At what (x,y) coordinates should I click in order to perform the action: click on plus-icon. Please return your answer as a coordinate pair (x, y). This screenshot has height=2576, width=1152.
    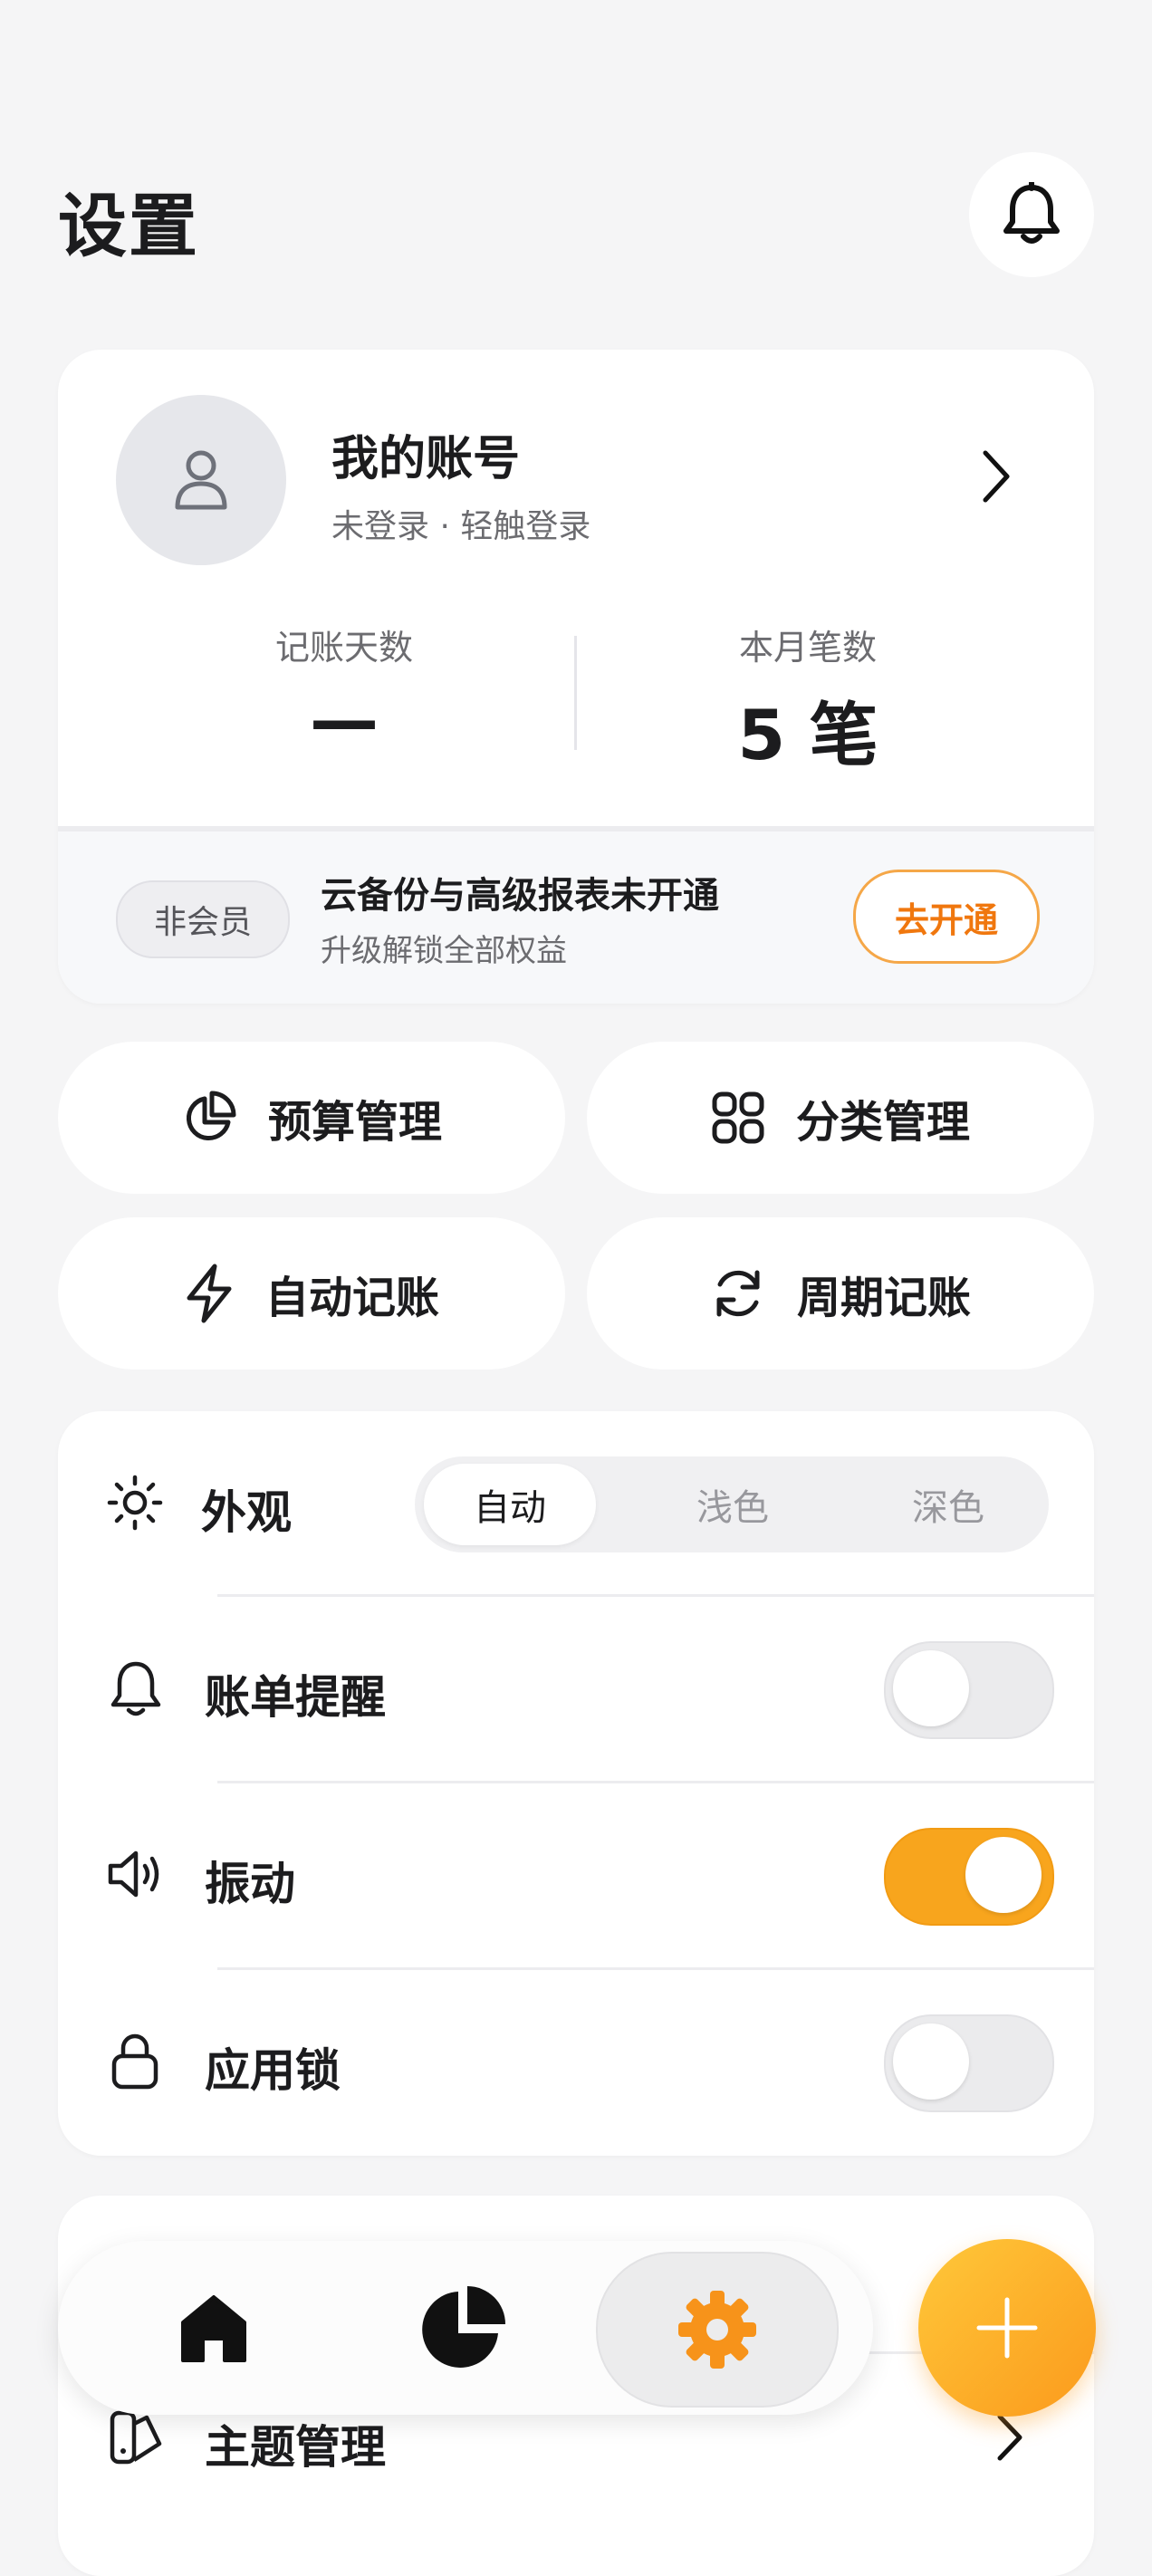
    Looking at the image, I should click on (1007, 2328).